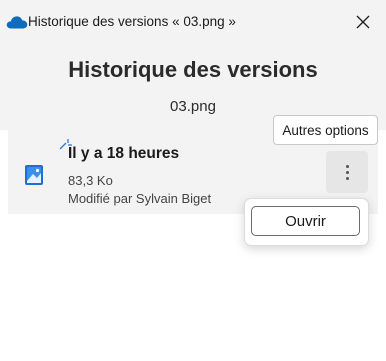 Image resolution: width=386 pixels, height=361 pixels. I want to click on window-title: Historique des versions « 03.png », so click(132, 21).